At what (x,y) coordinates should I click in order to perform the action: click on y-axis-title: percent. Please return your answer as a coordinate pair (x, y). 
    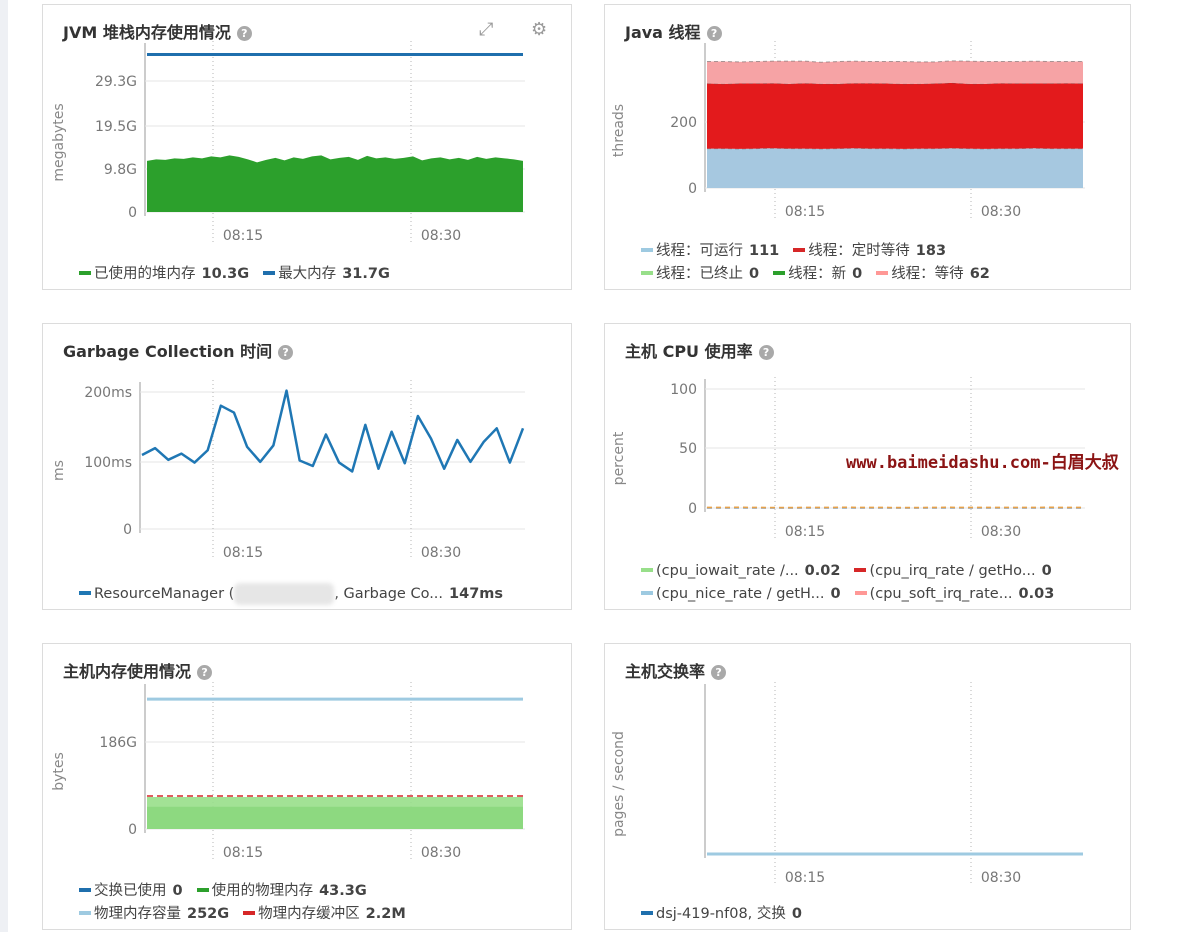
    Looking at the image, I should click on (619, 458).